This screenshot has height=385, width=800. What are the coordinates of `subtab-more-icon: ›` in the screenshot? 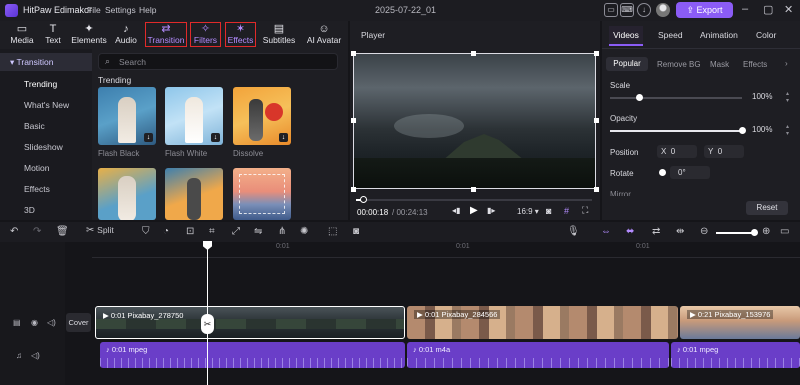 It's located at (786, 63).